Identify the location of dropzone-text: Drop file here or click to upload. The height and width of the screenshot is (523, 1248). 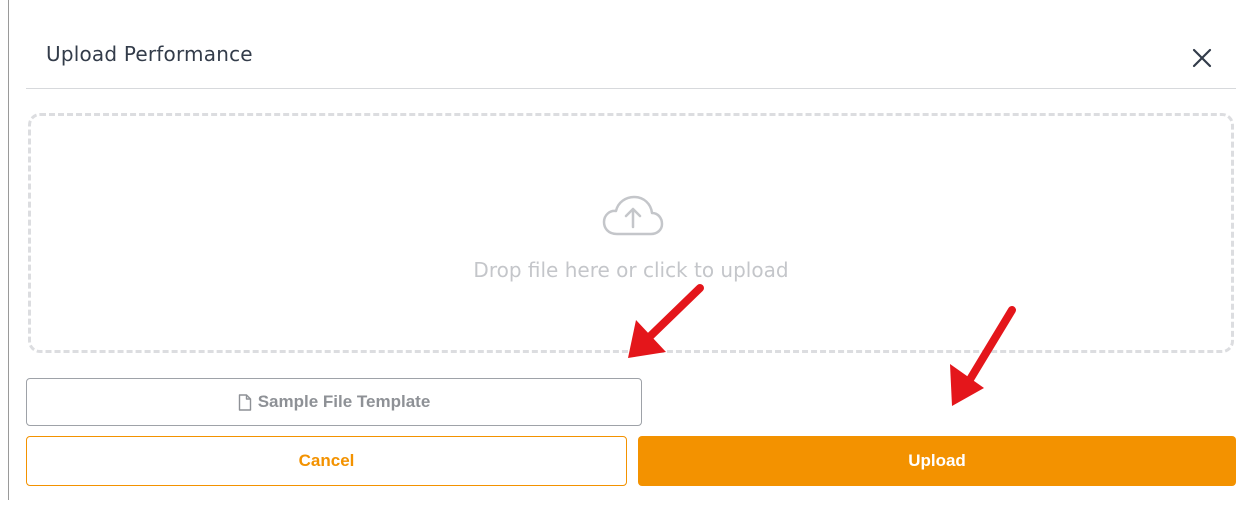
(631, 270).